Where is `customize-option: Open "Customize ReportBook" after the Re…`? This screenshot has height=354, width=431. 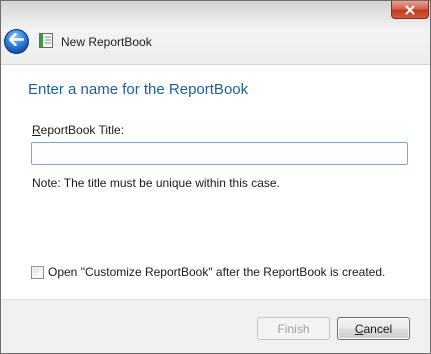 customize-option: Open "Customize ReportBook" after the Re… is located at coordinates (208, 272).